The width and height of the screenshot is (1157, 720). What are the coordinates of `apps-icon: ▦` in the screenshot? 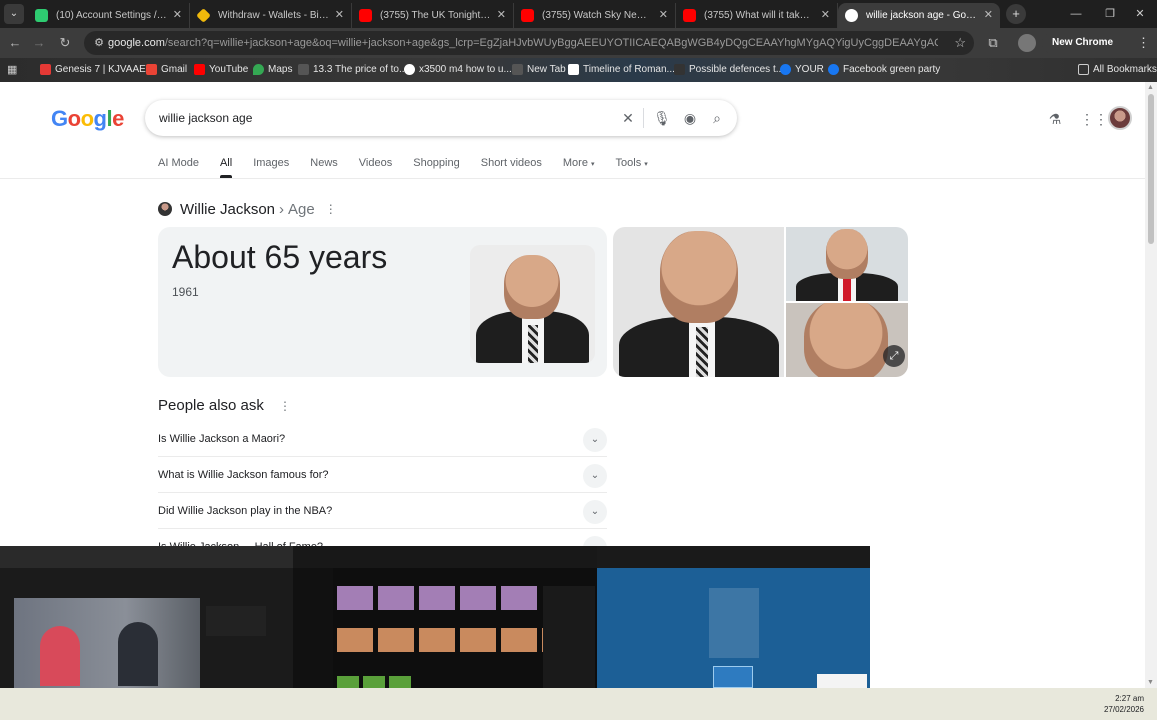 It's located at (14, 70).